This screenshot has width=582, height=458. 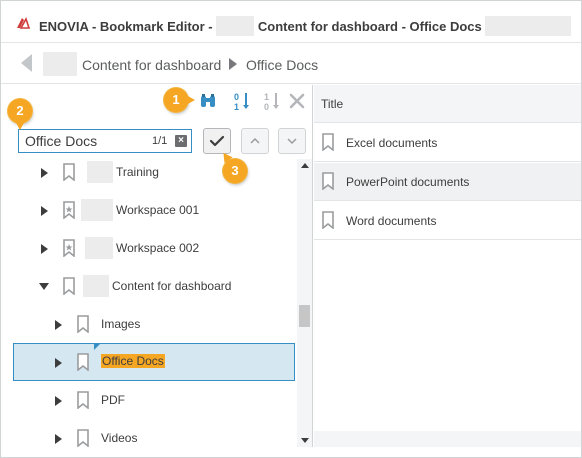 What do you see at coordinates (149, 325) in the screenshot?
I see `tree-item-images: Images` at bounding box center [149, 325].